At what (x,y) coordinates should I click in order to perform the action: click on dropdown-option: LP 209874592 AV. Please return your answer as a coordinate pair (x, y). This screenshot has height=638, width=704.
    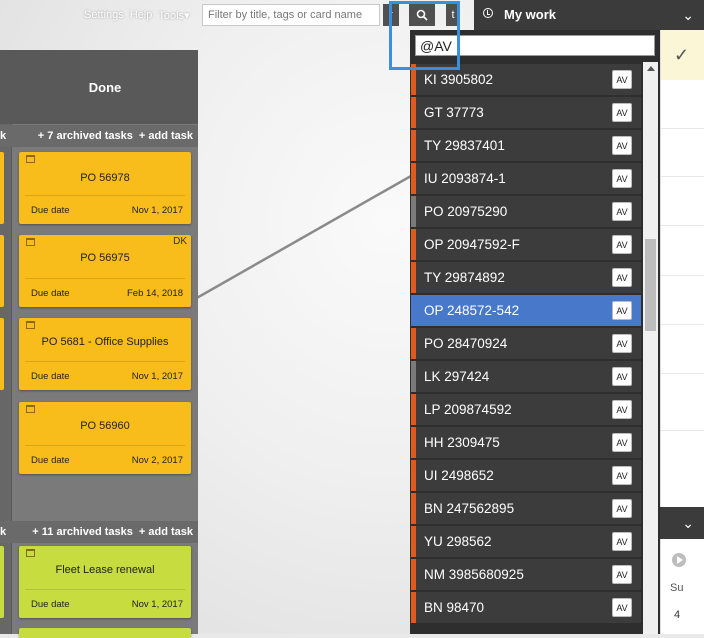
    Looking at the image, I should click on (526, 409).